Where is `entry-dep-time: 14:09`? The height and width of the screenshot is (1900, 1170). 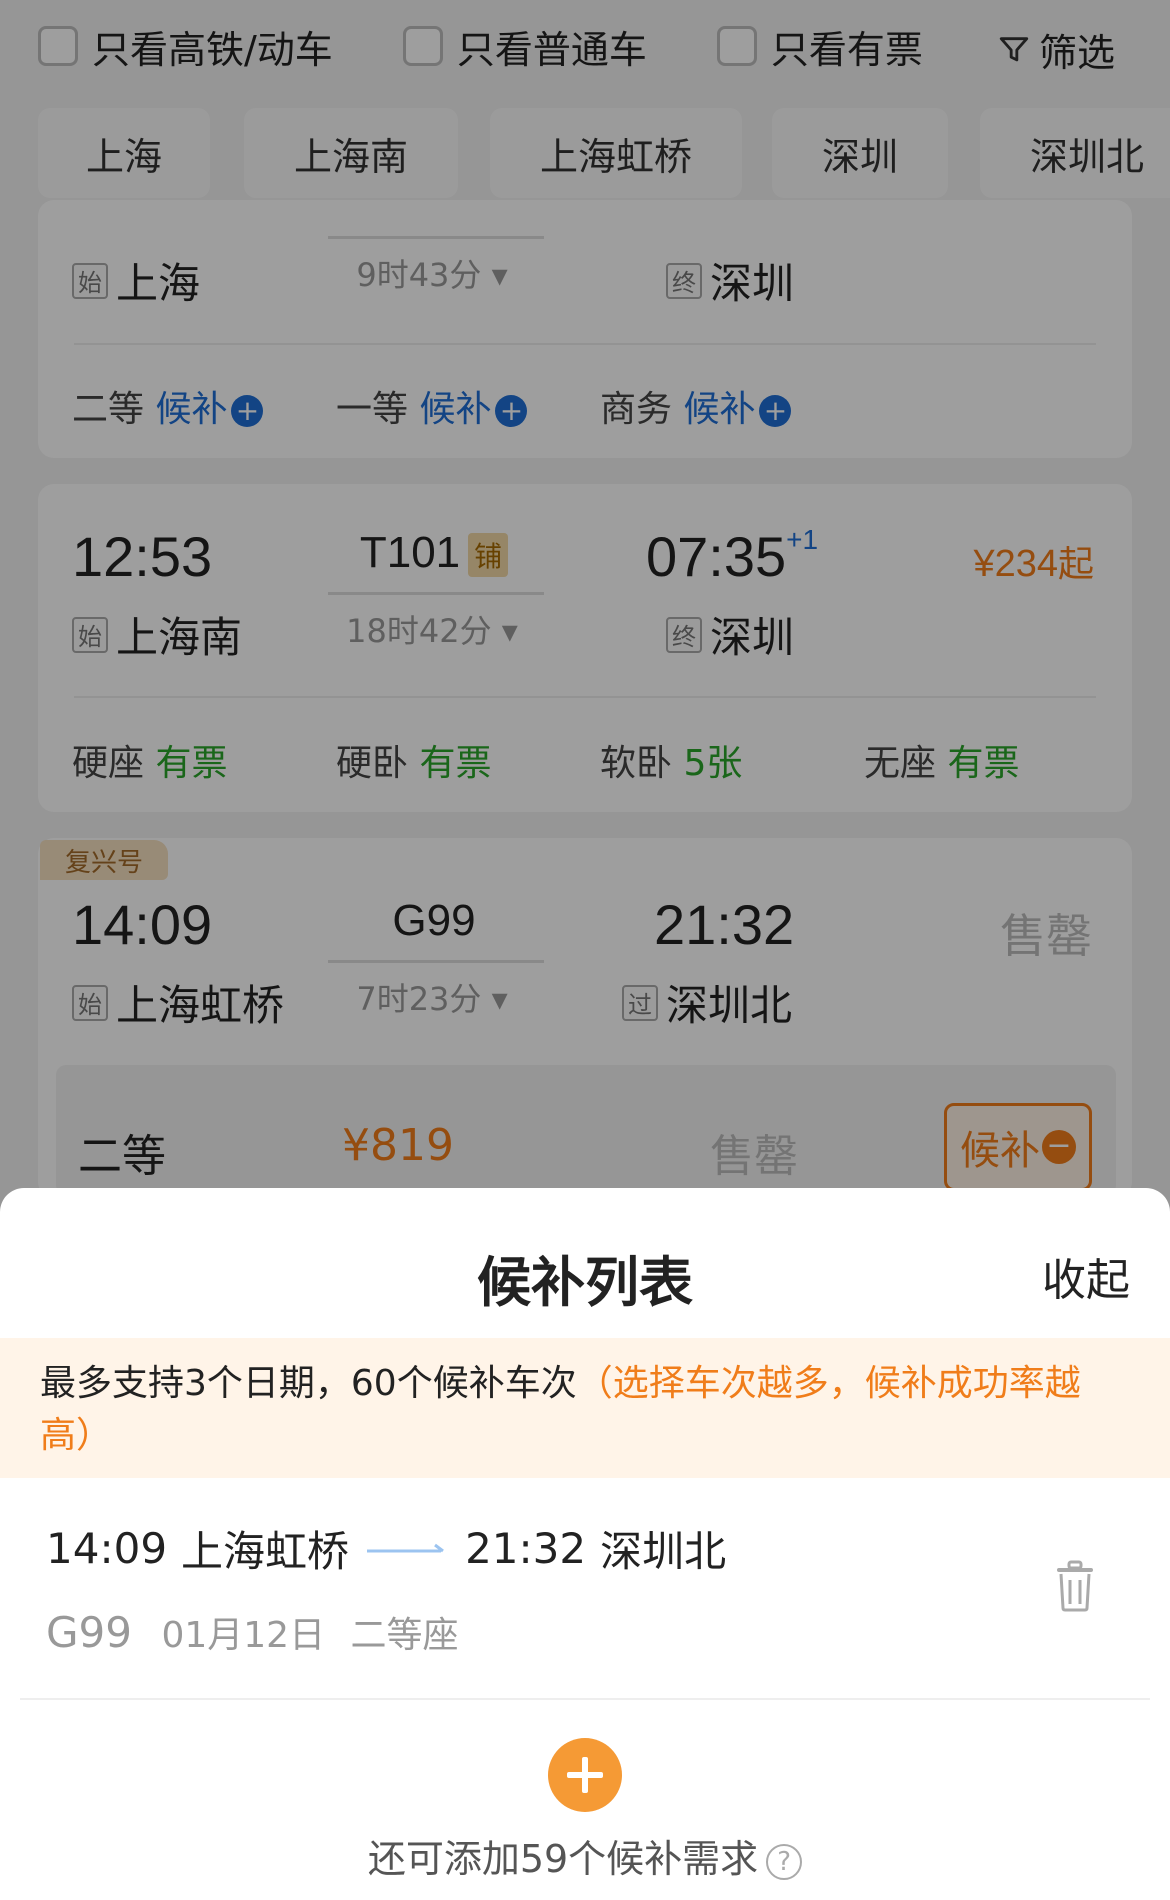
entry-dep-time: 14:09 is located at coordinates (107, 1548).